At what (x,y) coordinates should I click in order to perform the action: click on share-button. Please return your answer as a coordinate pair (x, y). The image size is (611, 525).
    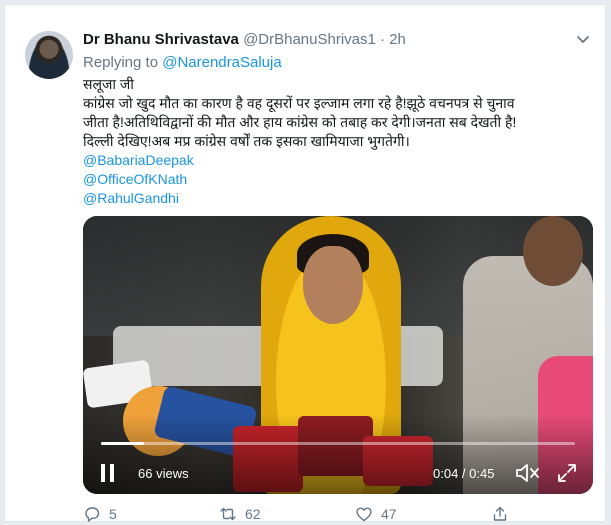
    Looking at the image, I should click on (500, 514).